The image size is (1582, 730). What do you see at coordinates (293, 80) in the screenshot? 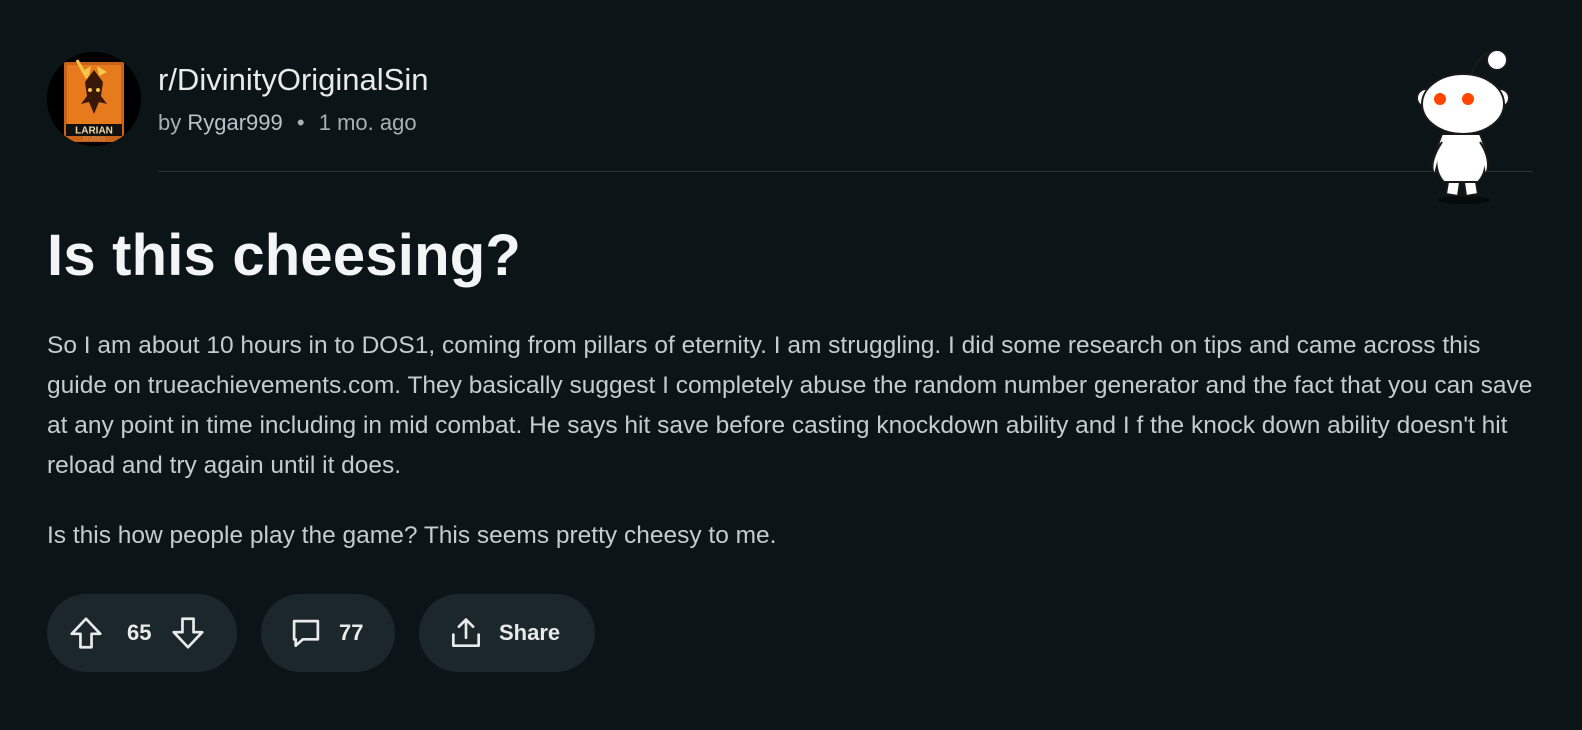
I see `subreddit-name: r/DivinityOriginalSin` at bounding box center [293, 80].